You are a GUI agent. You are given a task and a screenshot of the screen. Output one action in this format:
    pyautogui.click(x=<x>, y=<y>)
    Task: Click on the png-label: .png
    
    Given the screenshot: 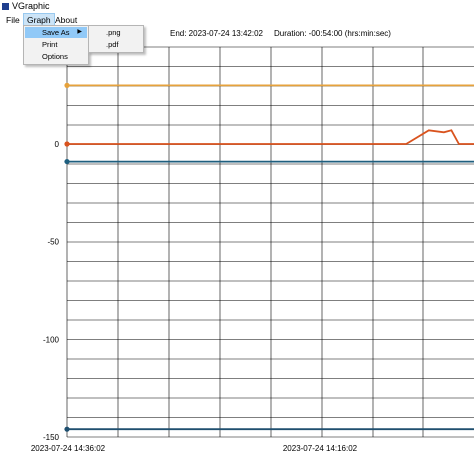 What is the action you would take?
    pyautogui.click(x=113, y=32)
    